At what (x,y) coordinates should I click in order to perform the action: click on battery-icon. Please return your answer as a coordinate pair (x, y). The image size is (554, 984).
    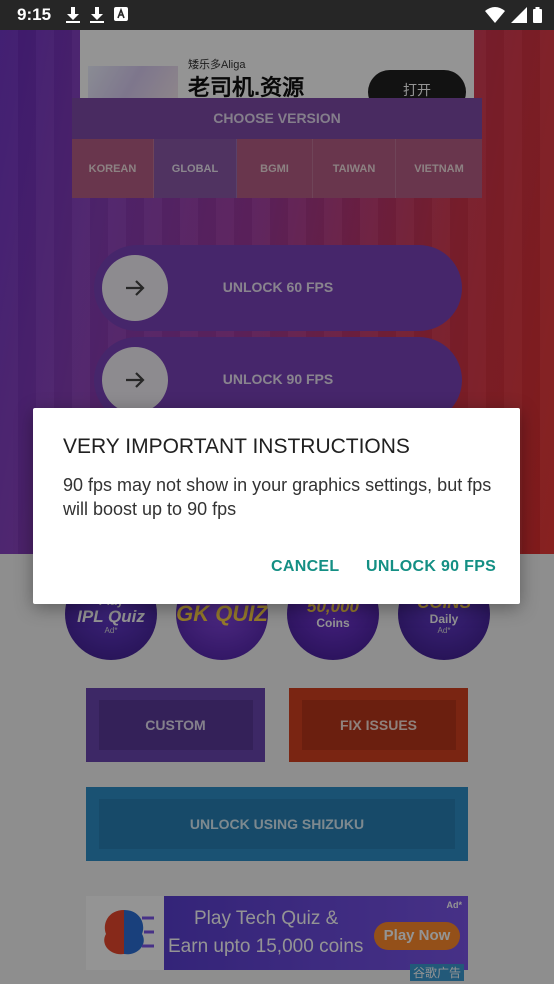
    Looking at the image, I should click on (537, 15).